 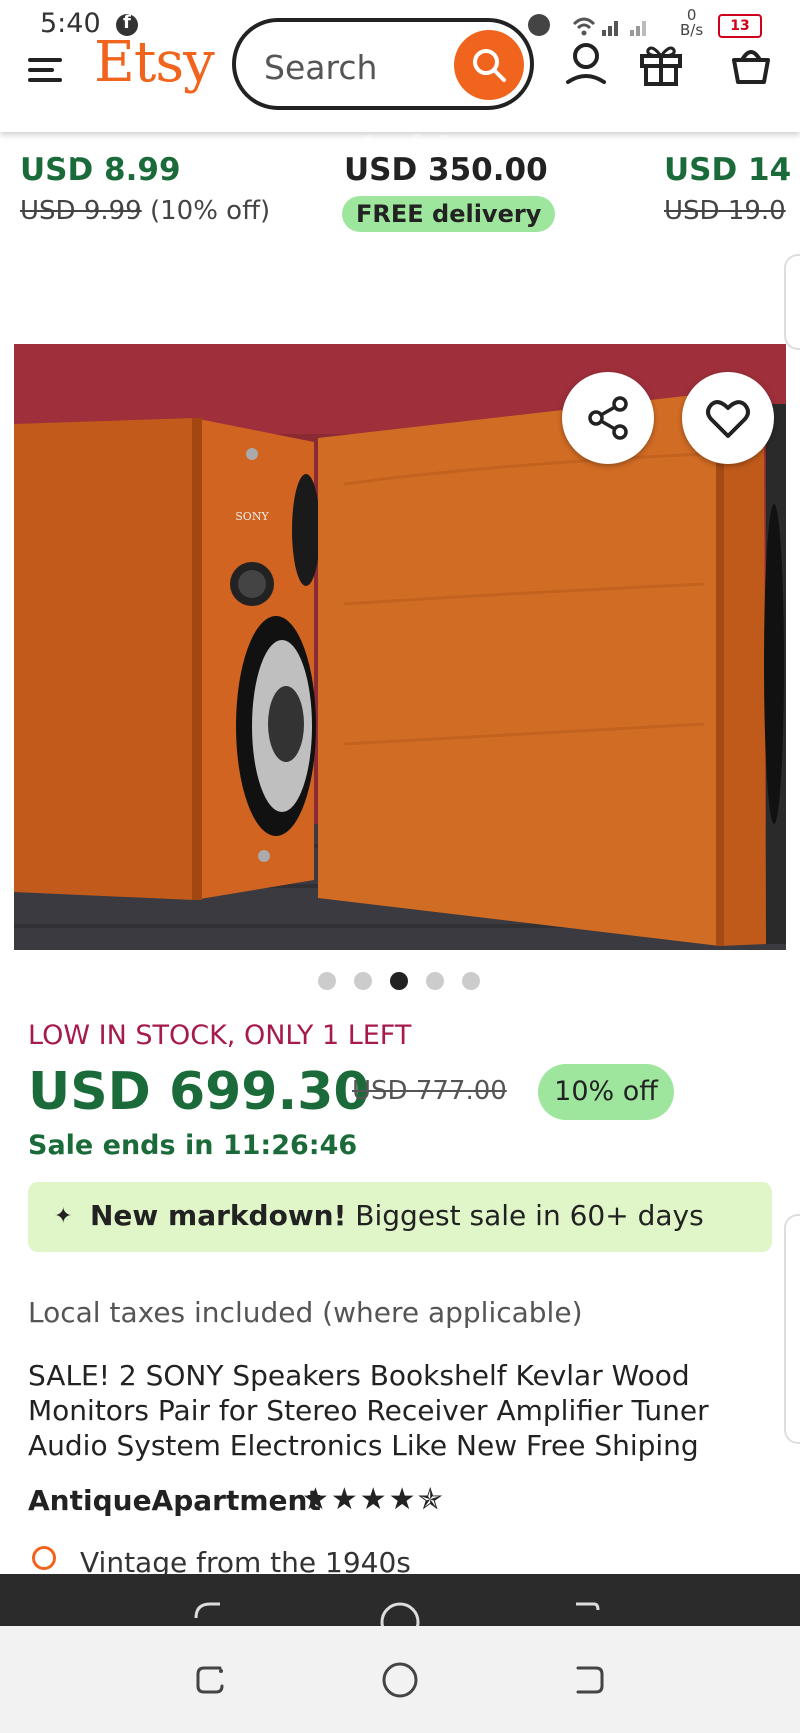 I want to click on gift-icon, so click(x=661, y=67).